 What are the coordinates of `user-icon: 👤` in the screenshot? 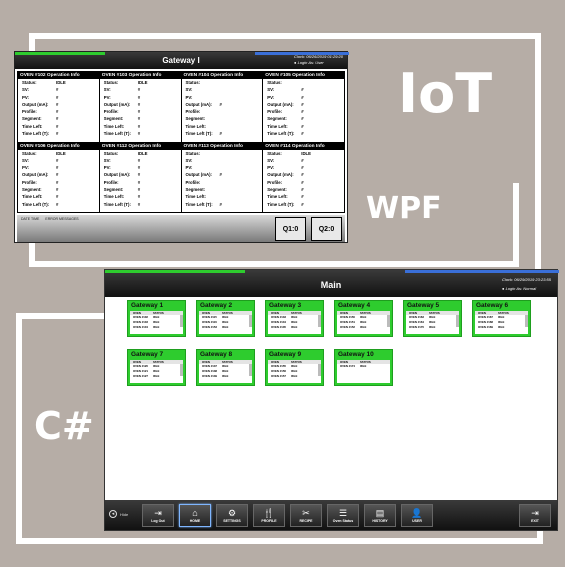 It's located at (417, 513).